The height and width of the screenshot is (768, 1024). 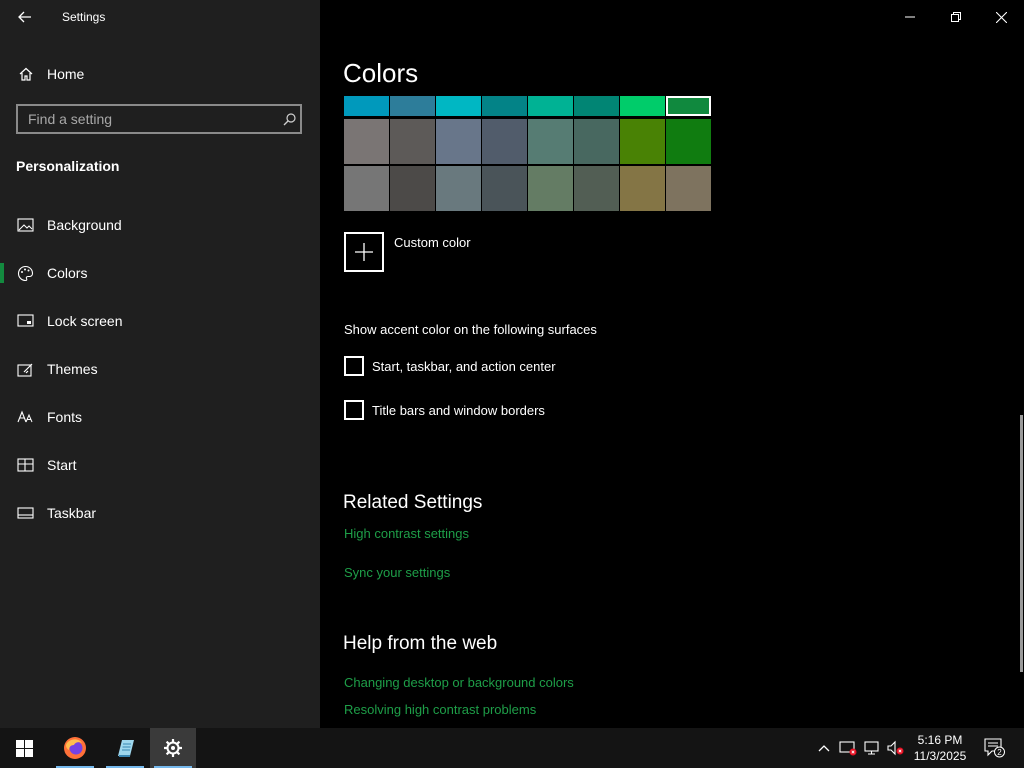 I want to click on taskbar-icon, so click(x=25, y=513).